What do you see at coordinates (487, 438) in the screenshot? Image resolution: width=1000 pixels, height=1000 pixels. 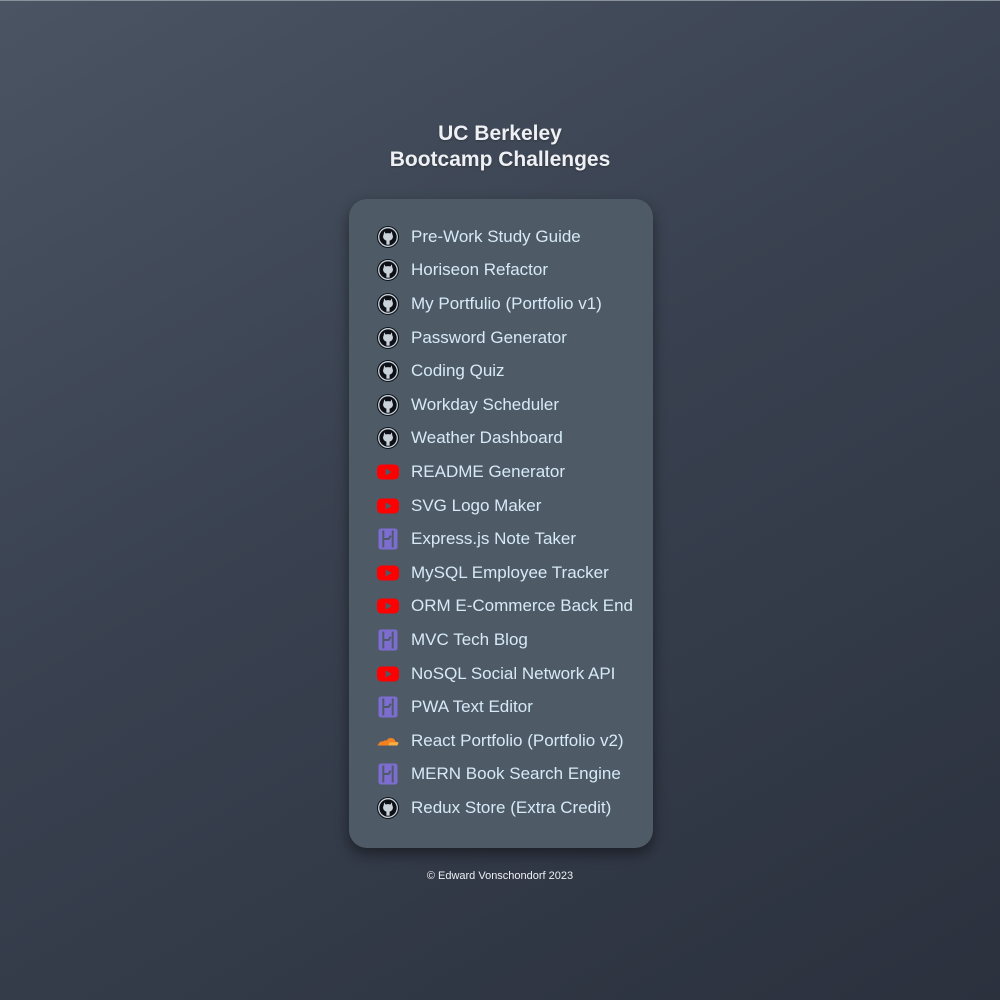 I see `link-label: Weather Dashboard` at bounding box center [487, 438].